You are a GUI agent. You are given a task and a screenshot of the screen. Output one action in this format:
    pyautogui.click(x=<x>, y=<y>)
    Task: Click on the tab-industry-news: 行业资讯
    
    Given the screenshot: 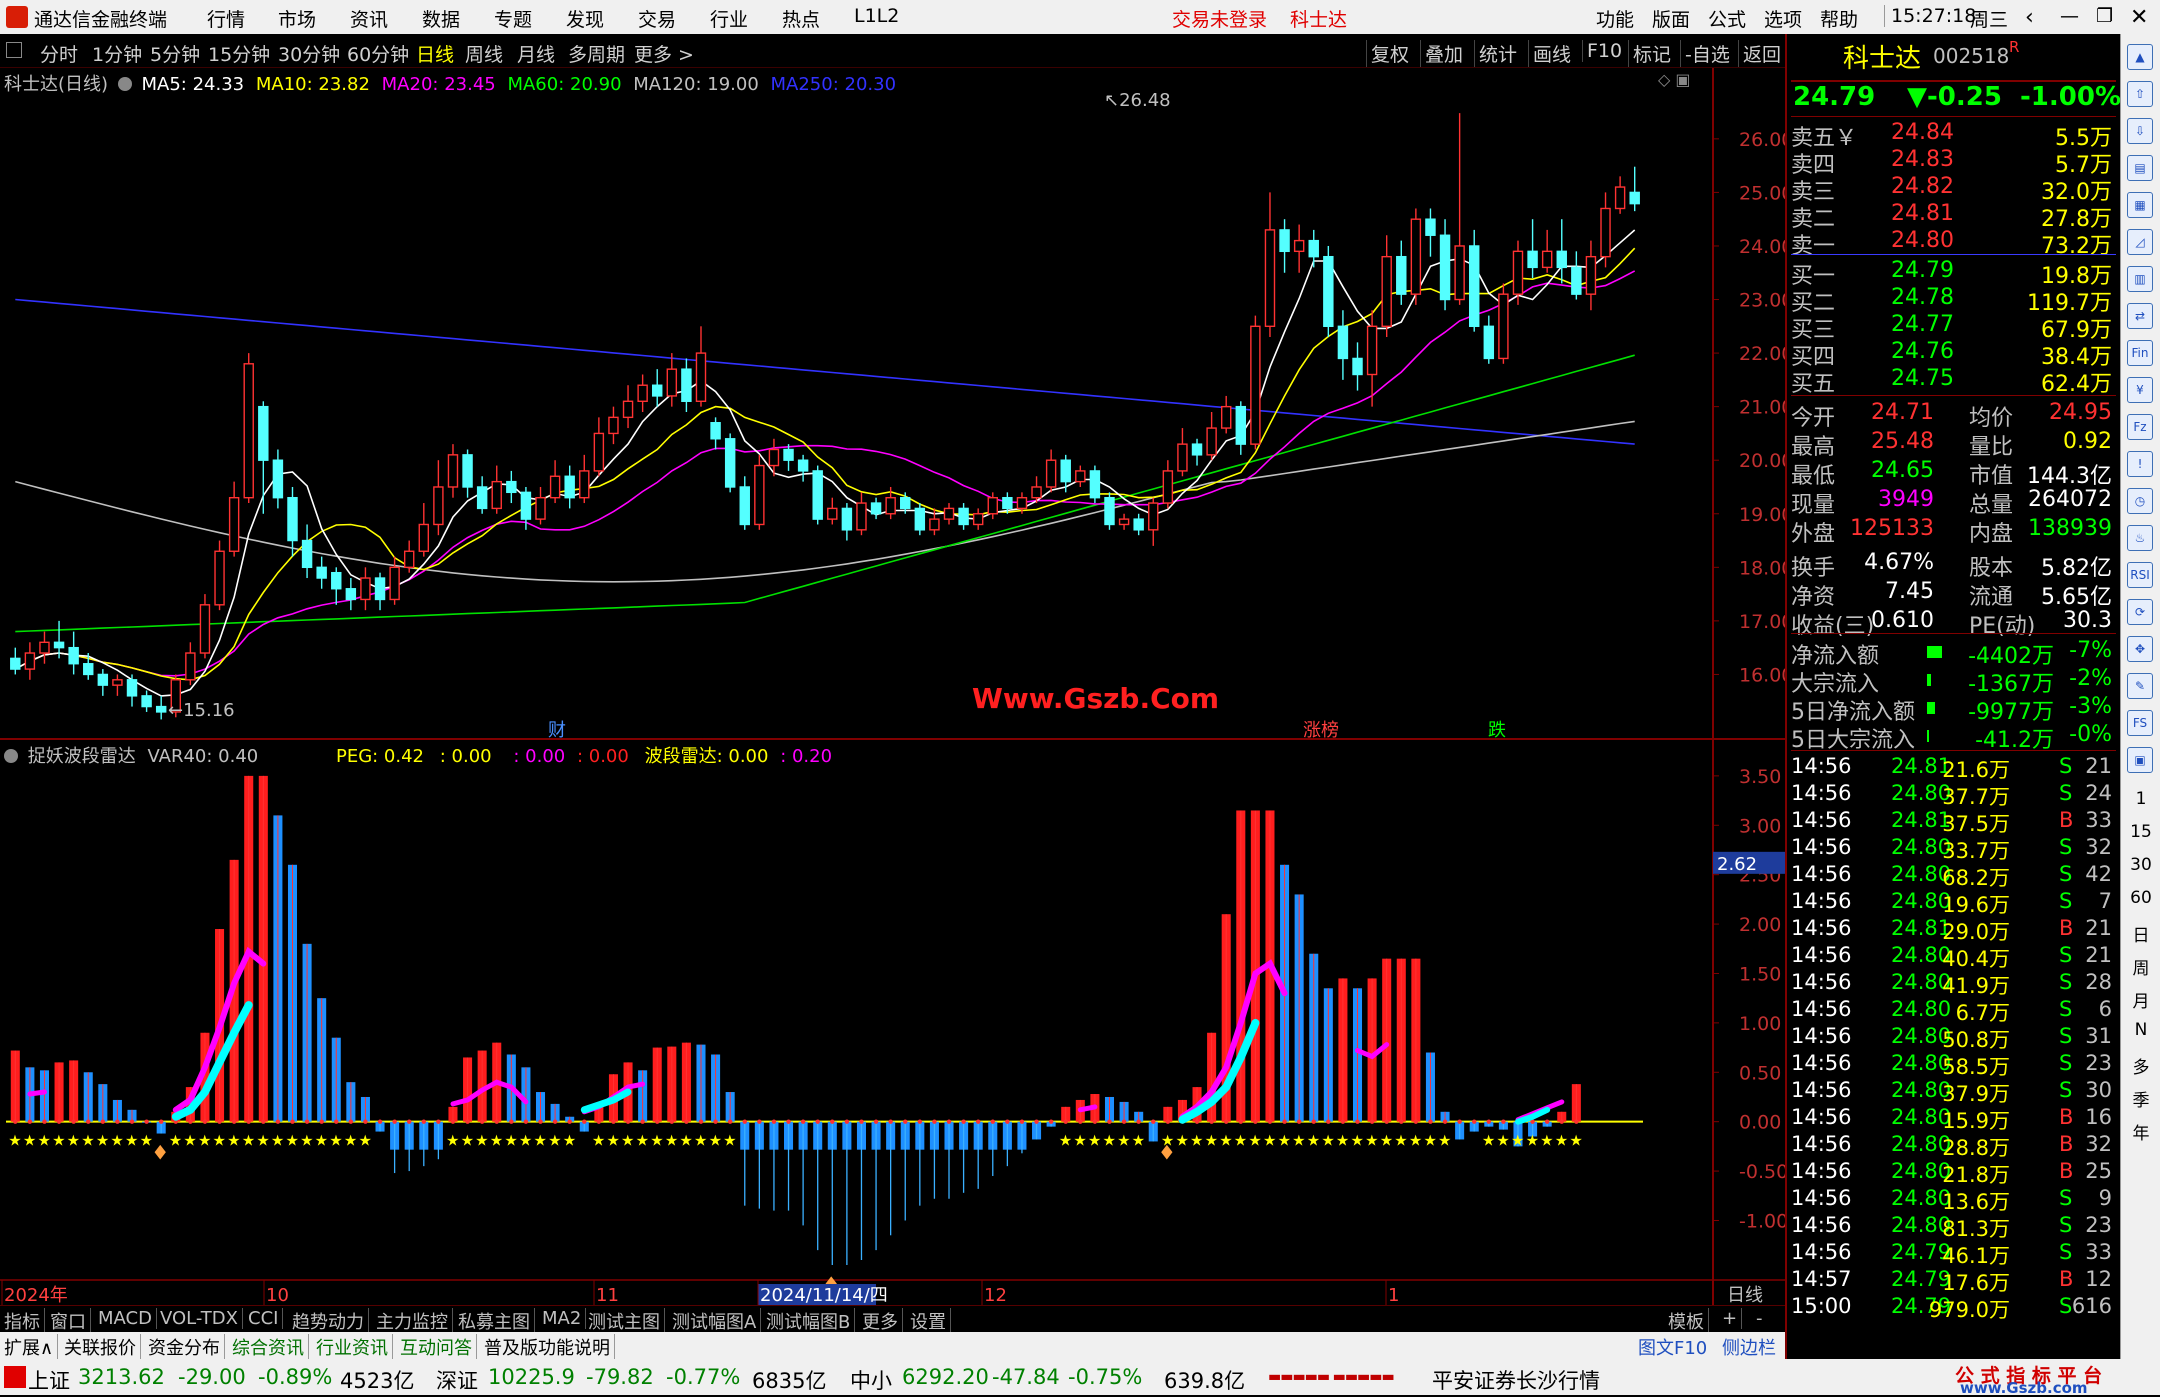 What is the action you would take?
    pyautogui.click(x=354, y=1347)
    